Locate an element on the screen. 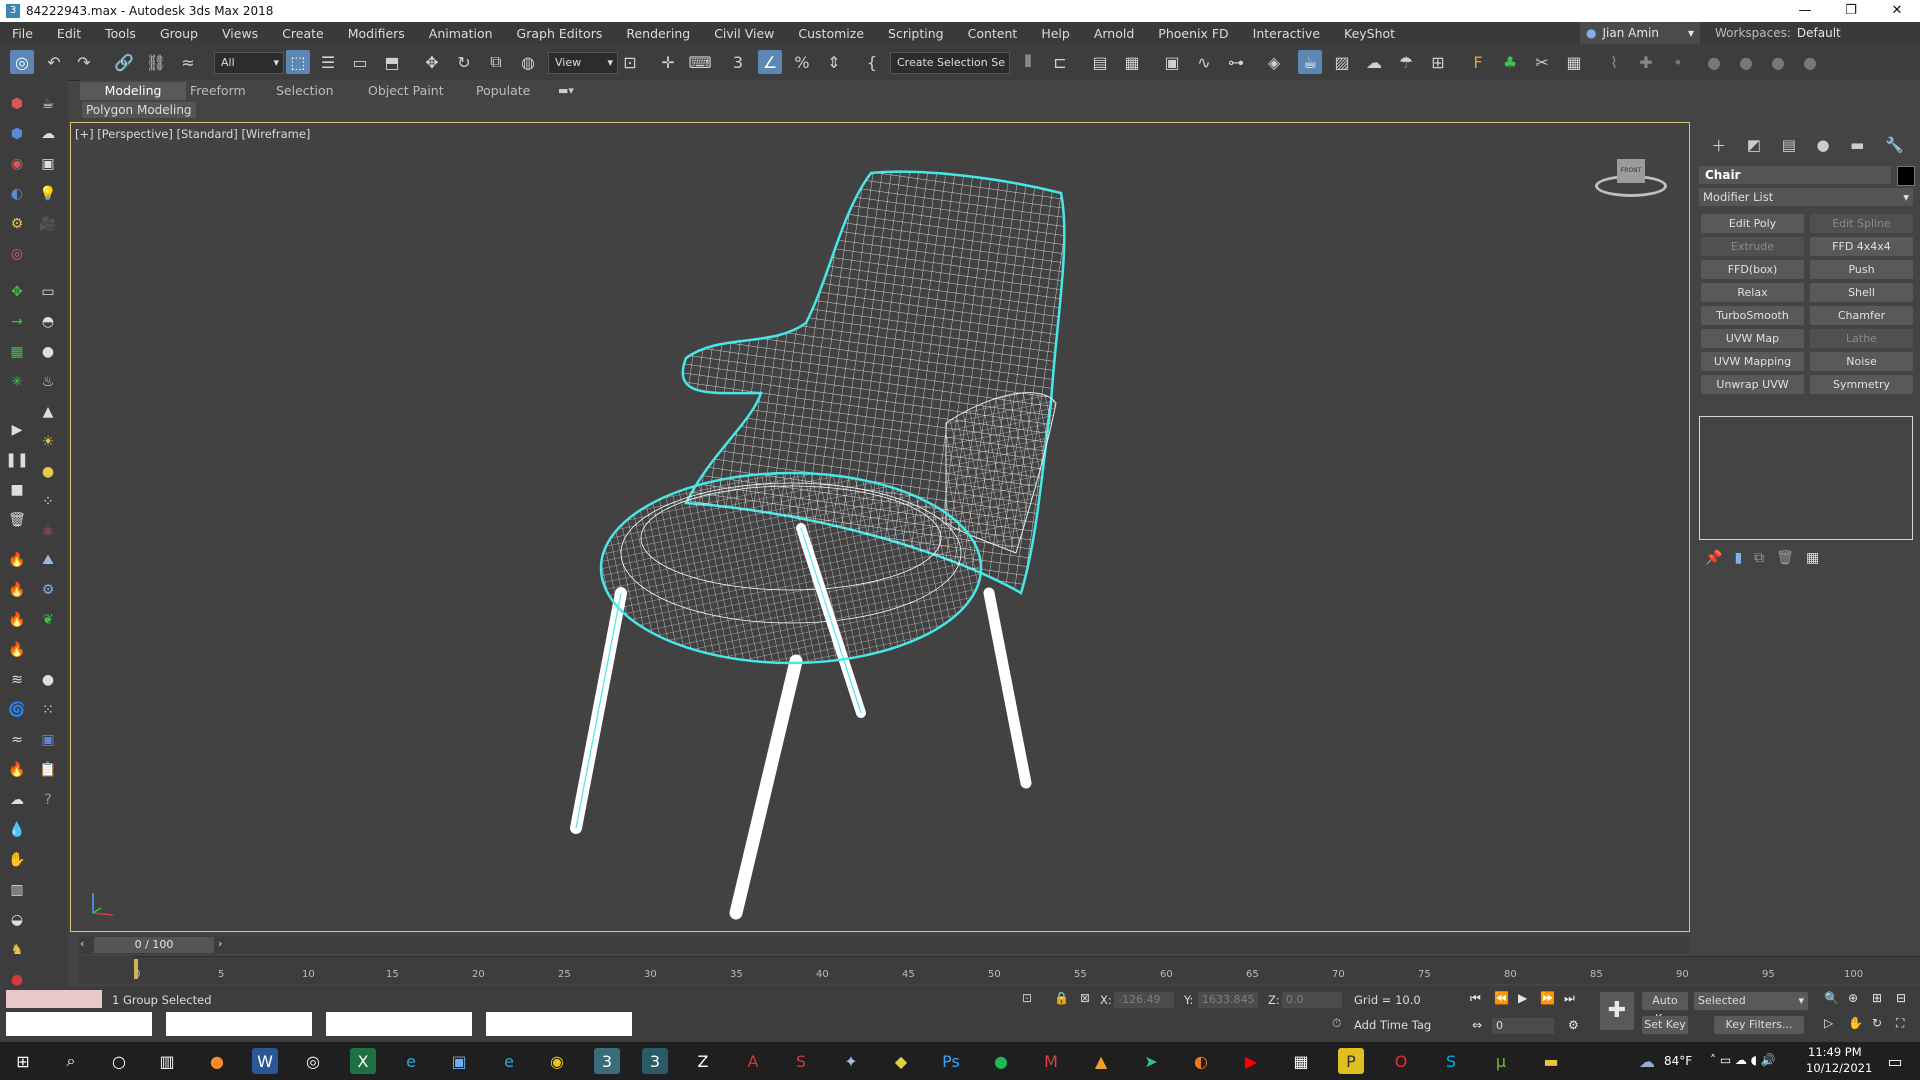  modifier-button: Extrude is located at coordinates (1752, 246).